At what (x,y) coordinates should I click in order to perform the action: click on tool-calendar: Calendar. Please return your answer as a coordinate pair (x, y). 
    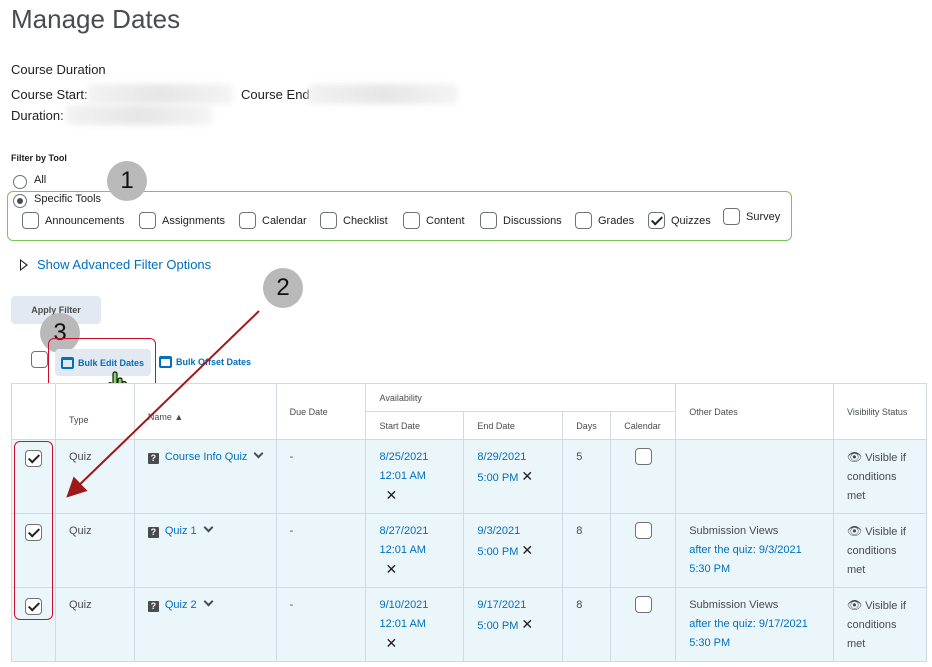
    Looking at the image, I should click on (273, 220).